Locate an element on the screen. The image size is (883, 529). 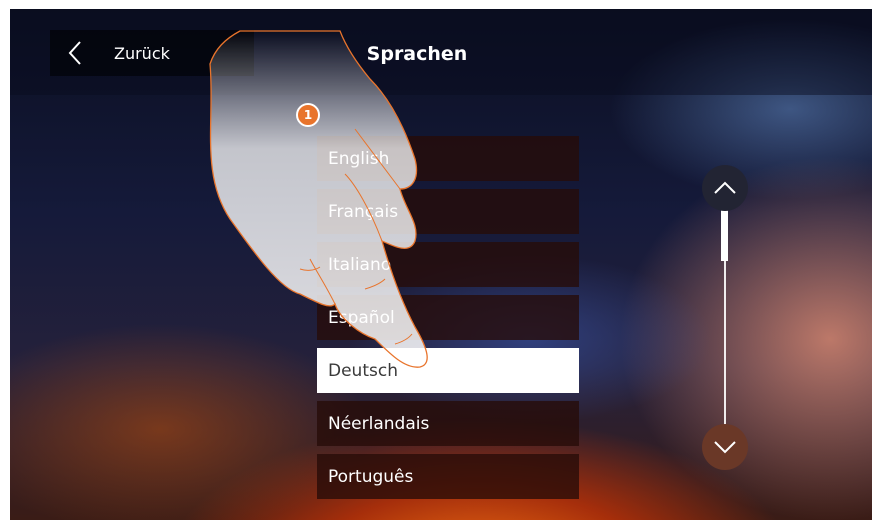
language-item-neerlandais: Néerlandais is located at coordinates (448, 423).